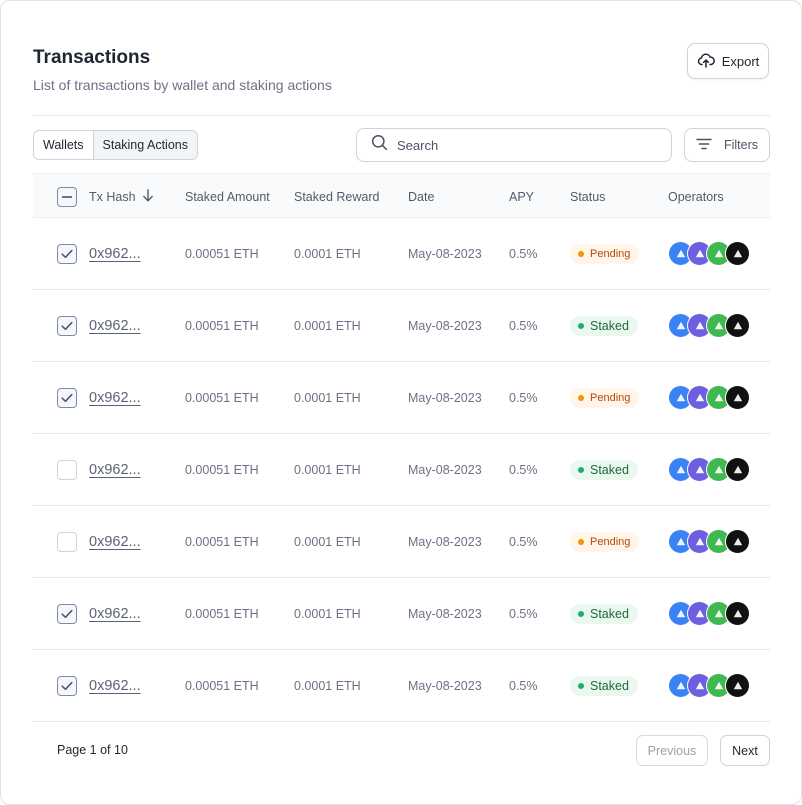 This screenshot has height=805, width=802. I want to click on filters-label: Filters, so click(741, 145).